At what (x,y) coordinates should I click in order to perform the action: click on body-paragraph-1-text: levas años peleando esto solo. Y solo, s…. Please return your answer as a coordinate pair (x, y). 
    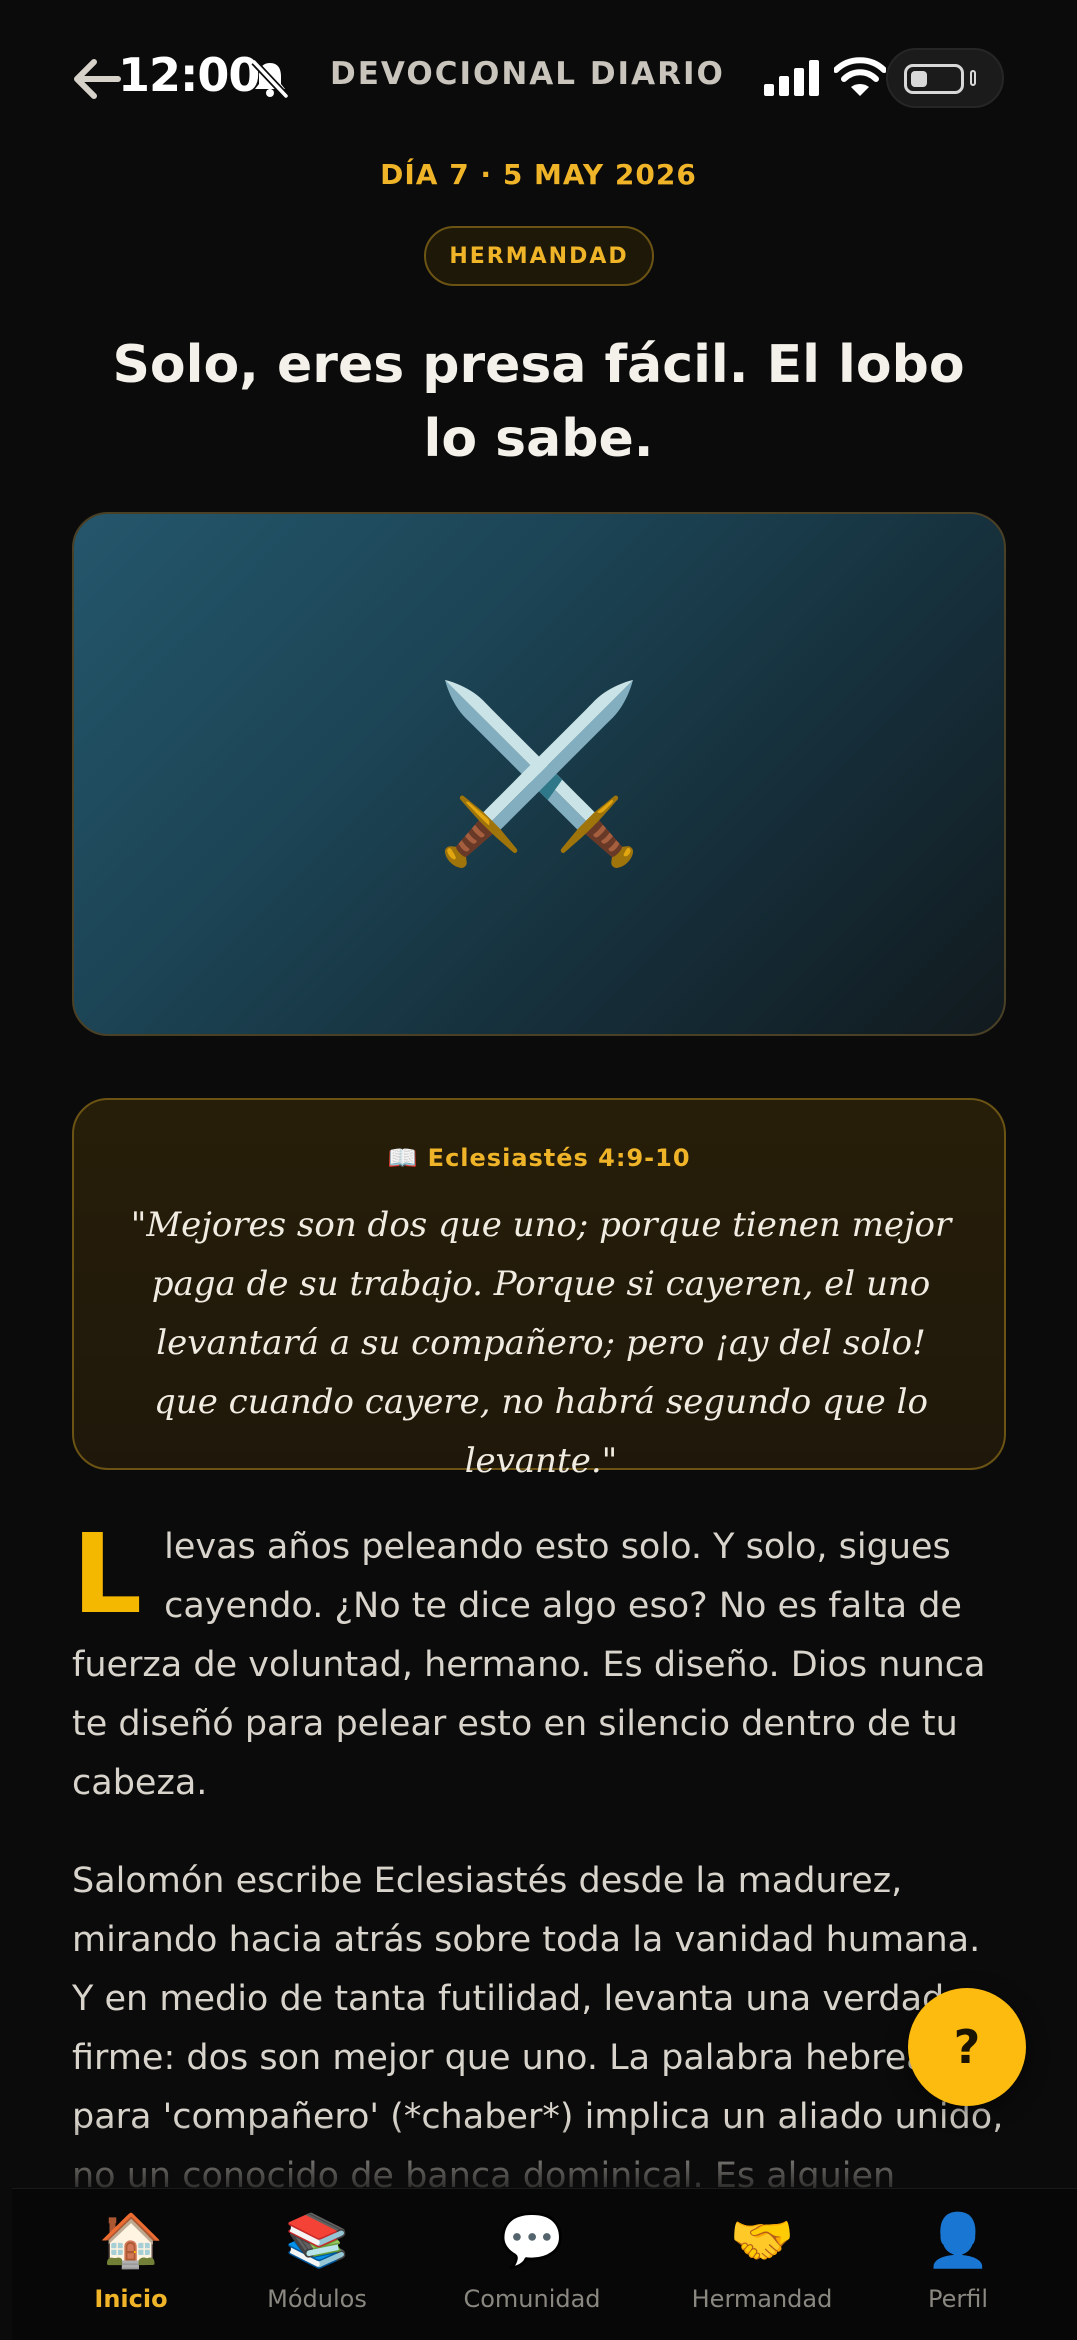
    Looking at the image, I should click on (529, 1665).